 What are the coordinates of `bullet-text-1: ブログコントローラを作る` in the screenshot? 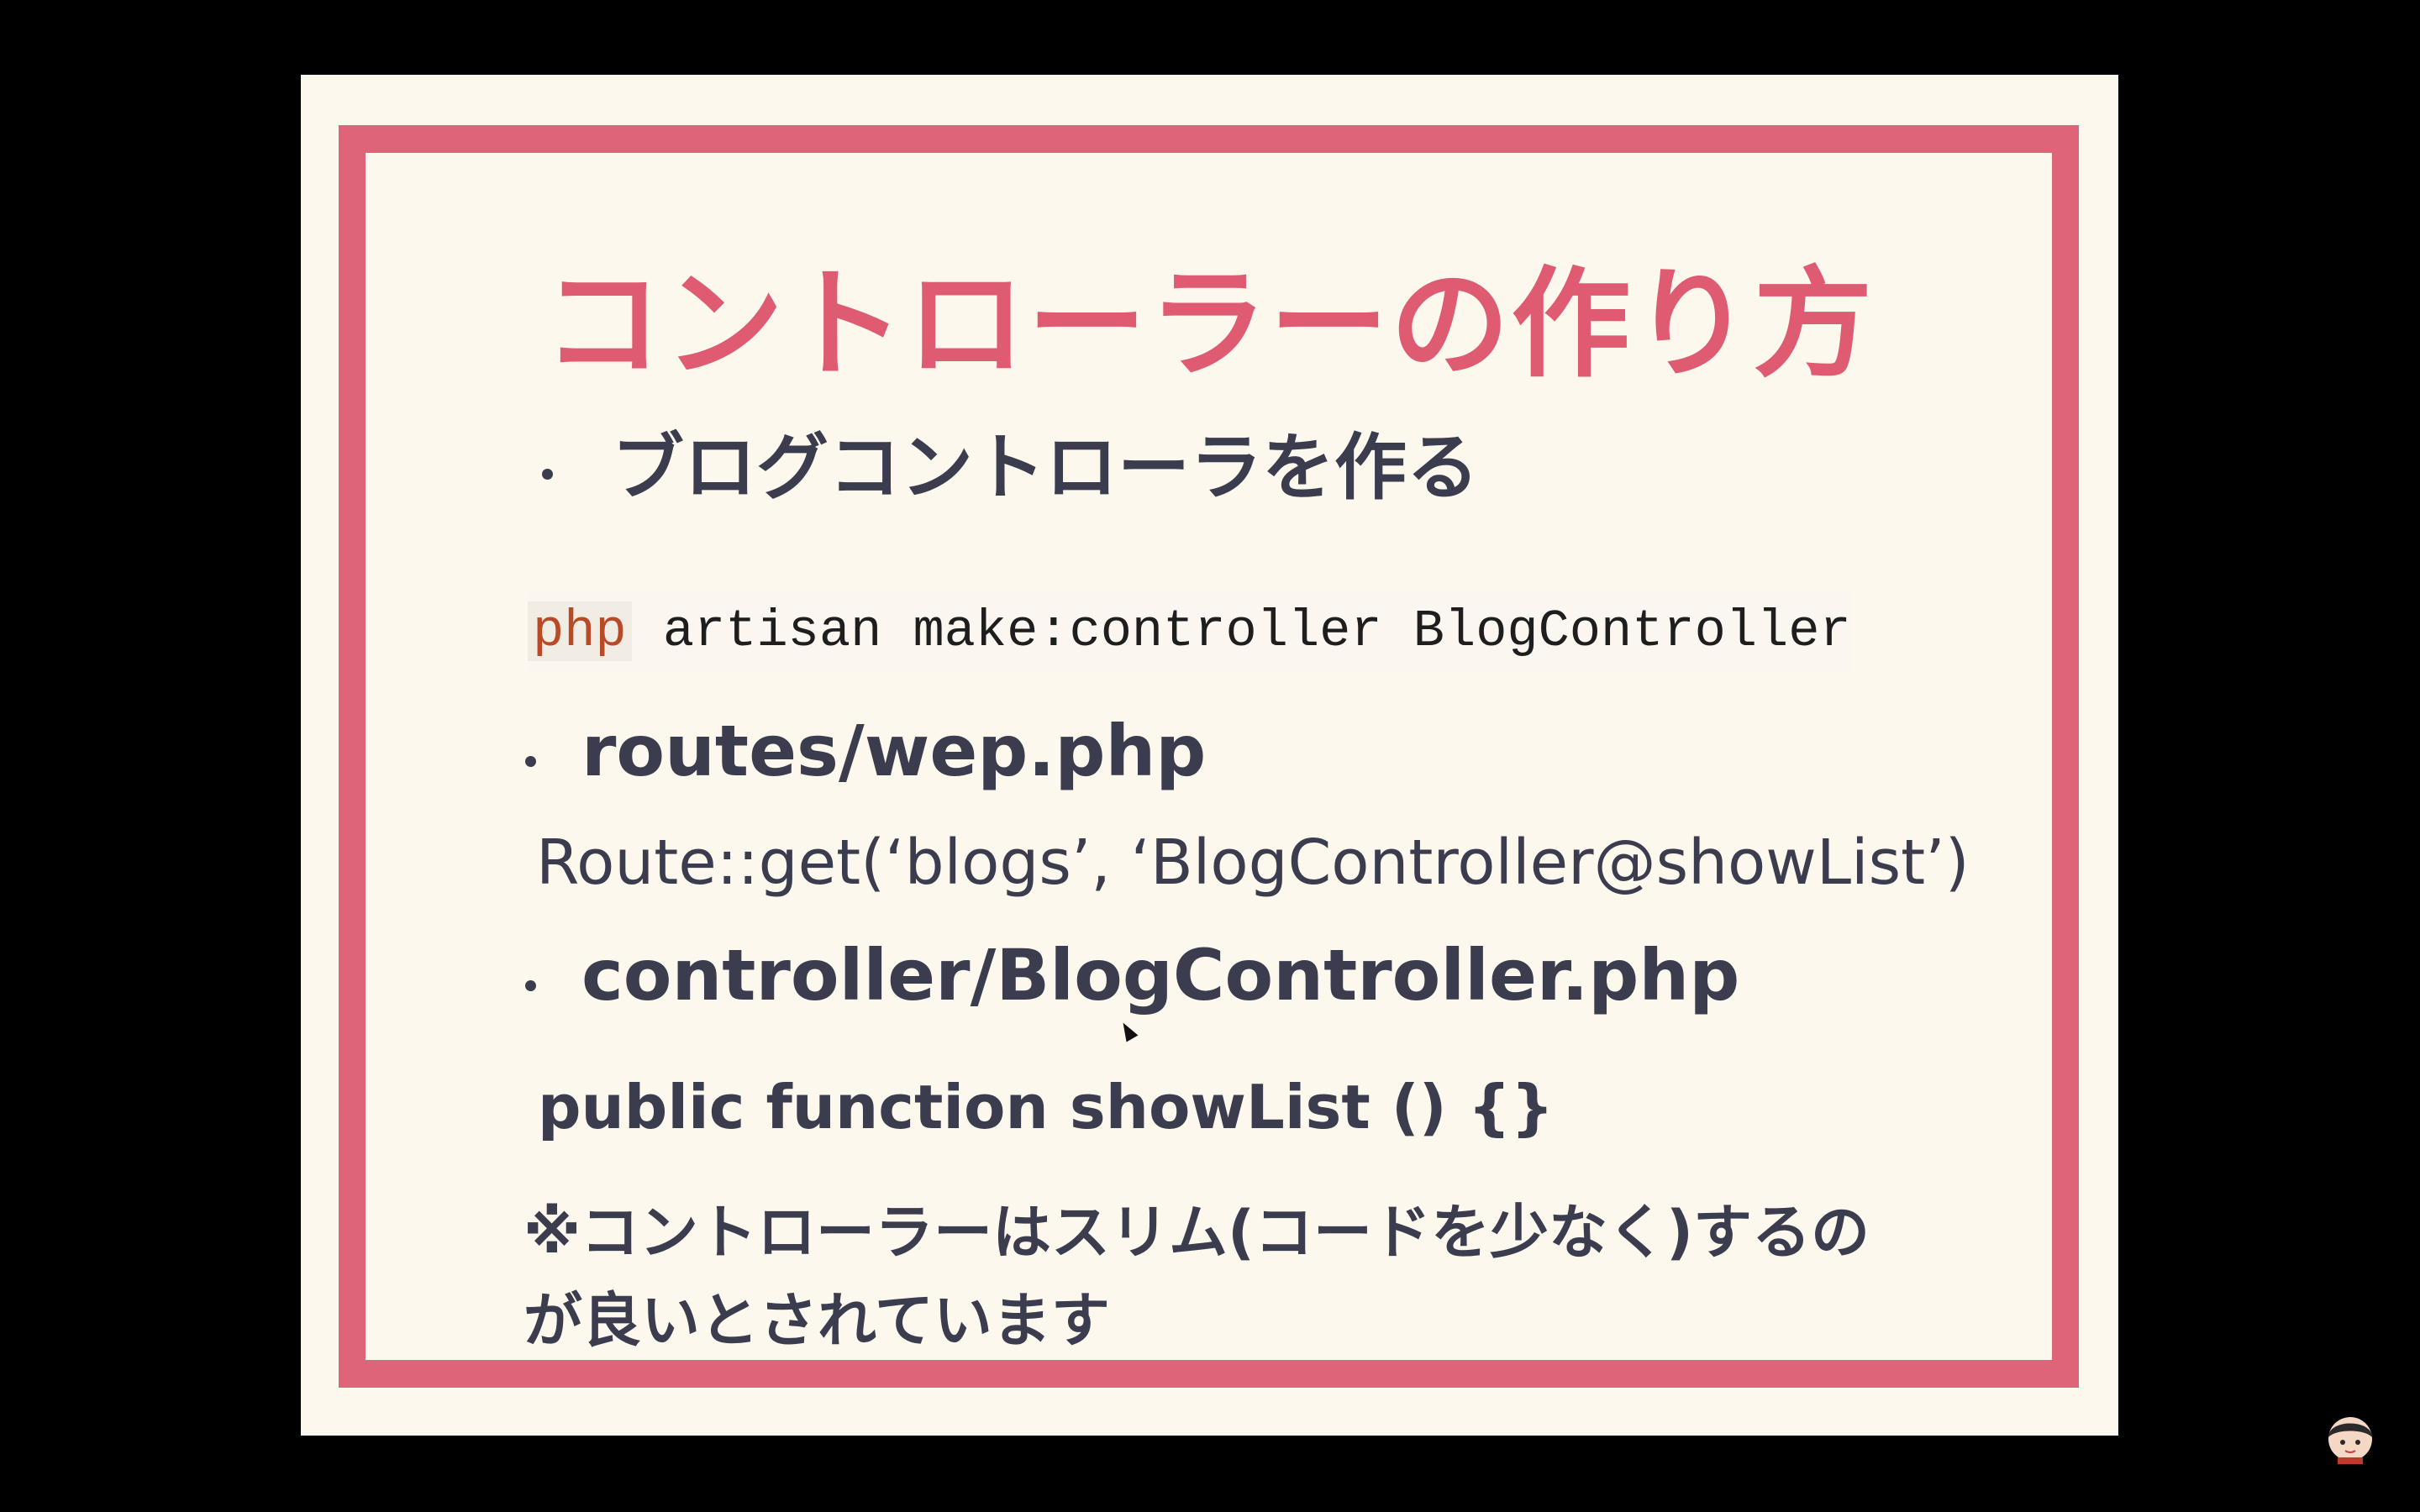 It's located at (1045, 468).